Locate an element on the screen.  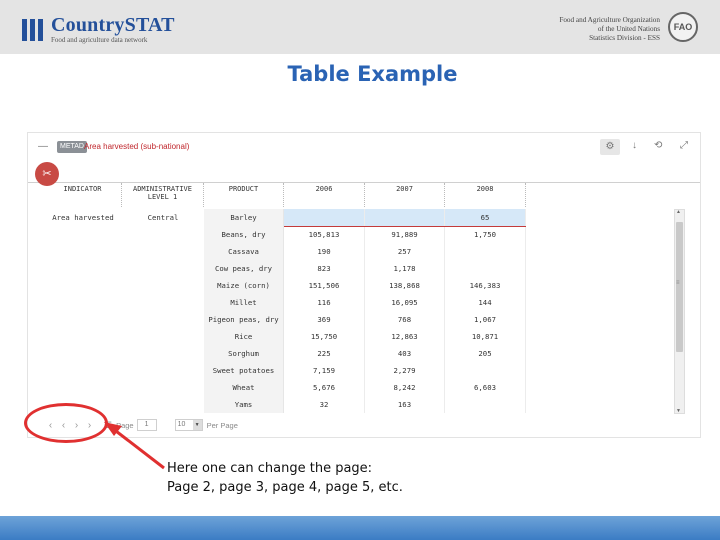
footer-bar is located at coordinates (360, 528).